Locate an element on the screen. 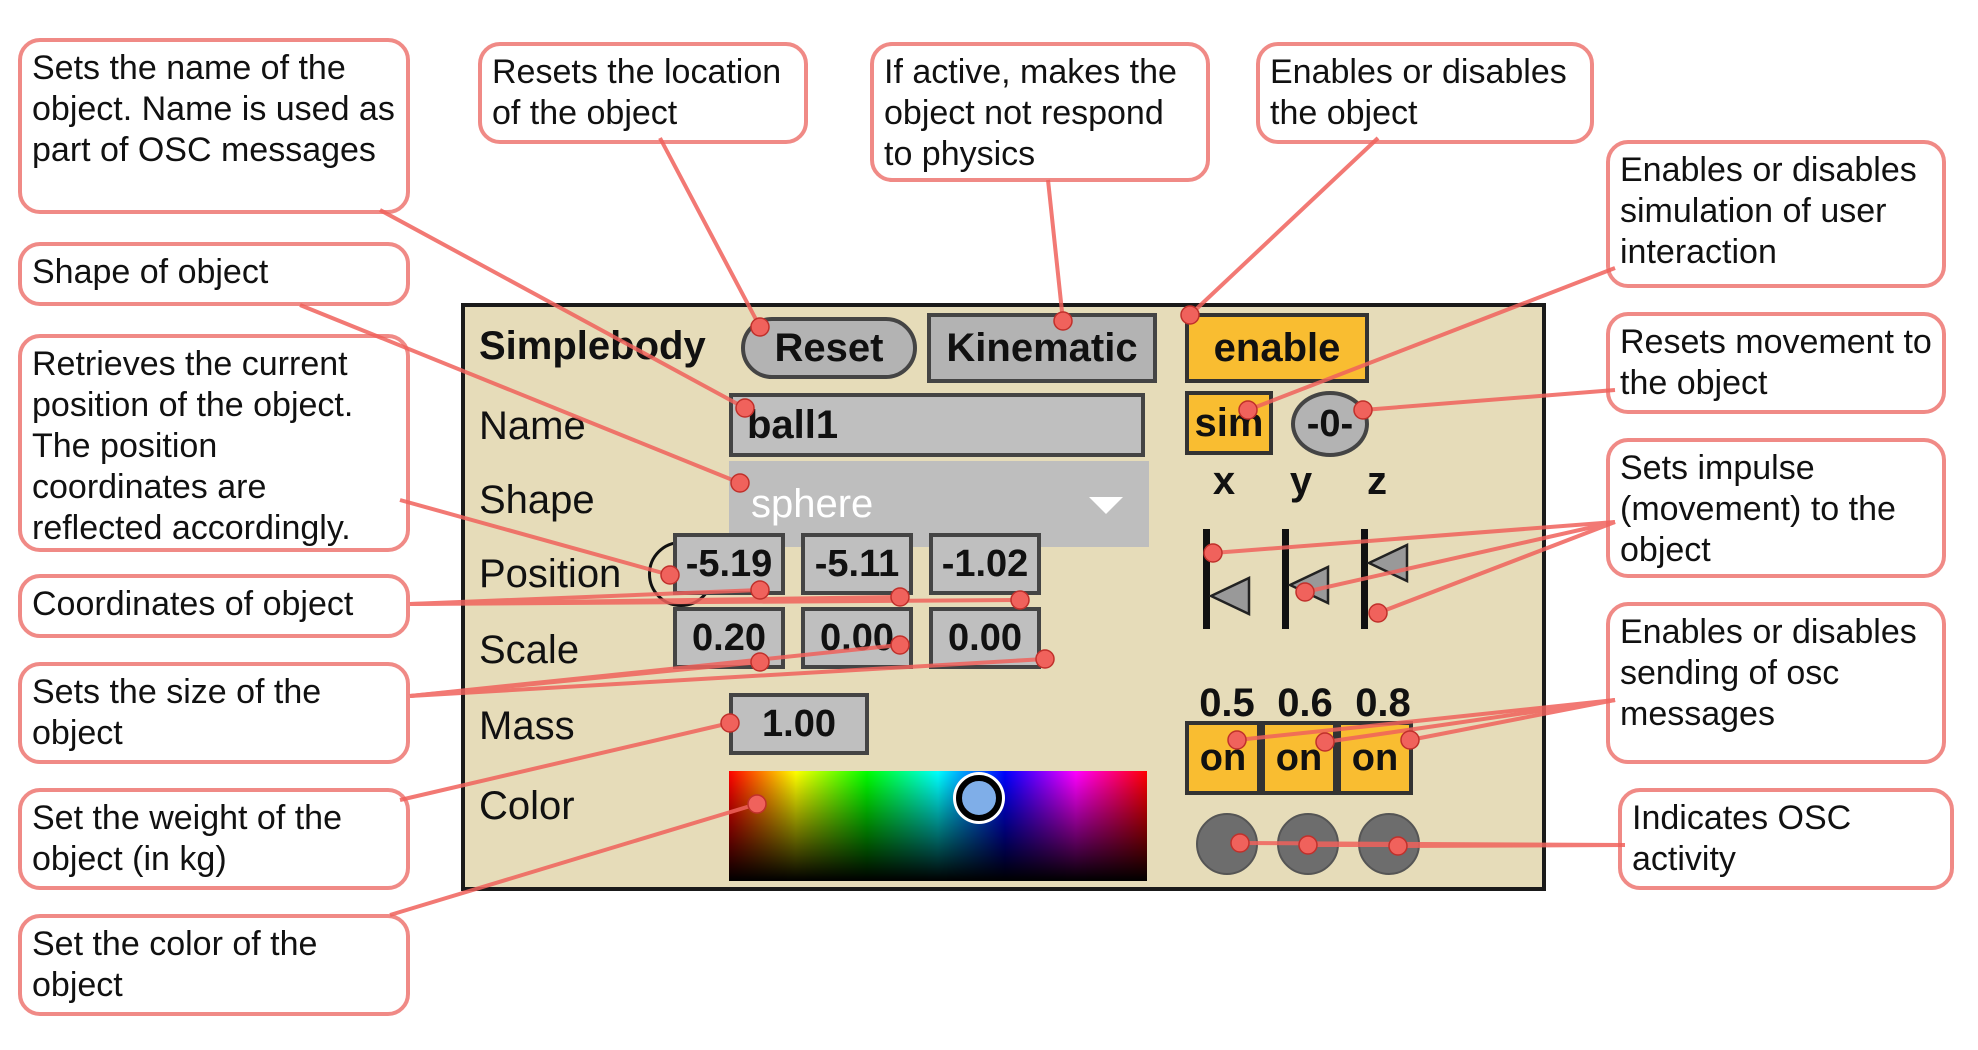  osc-activity-led-x is located at coordinates (1227, 844).